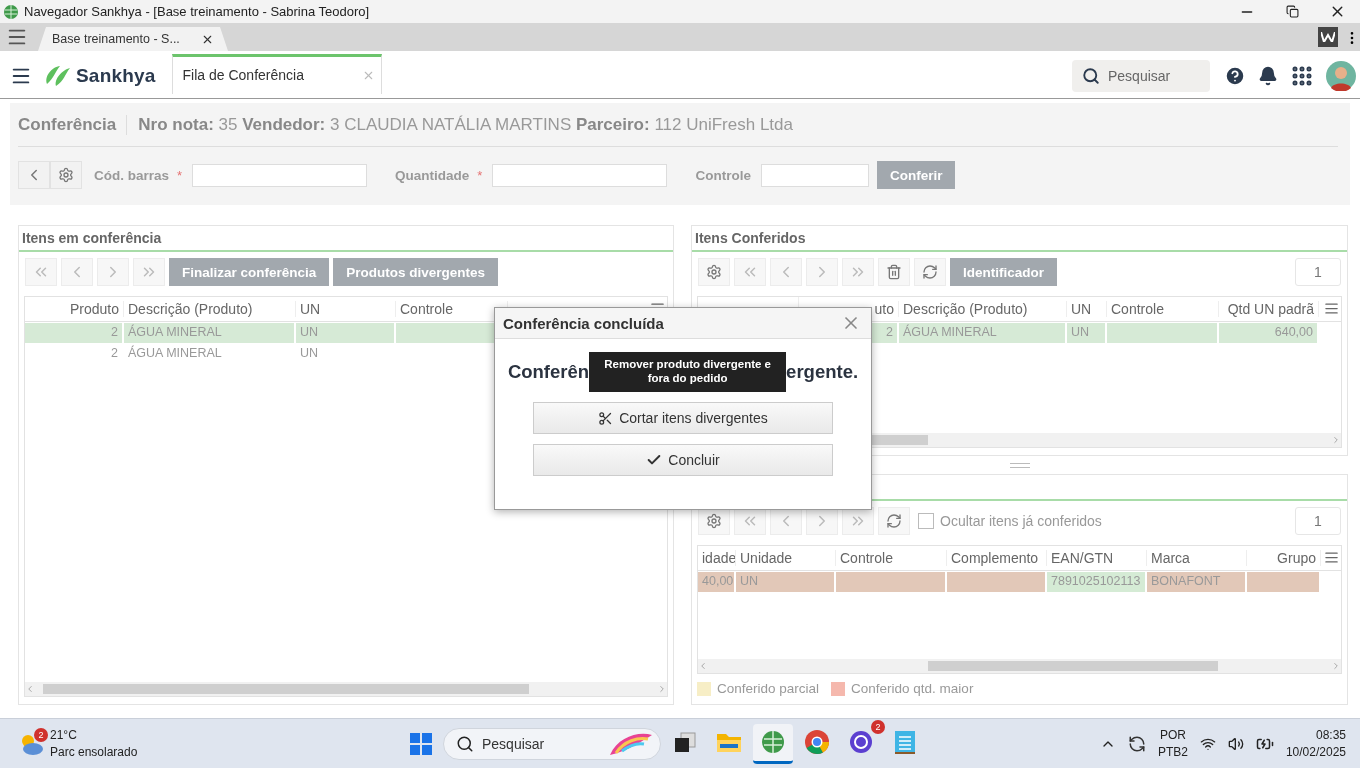  What do you see at coordinates (768, 688) in the screenshot?
I see `legend-label: Conferido parcial` at bounding box center [768, 688].